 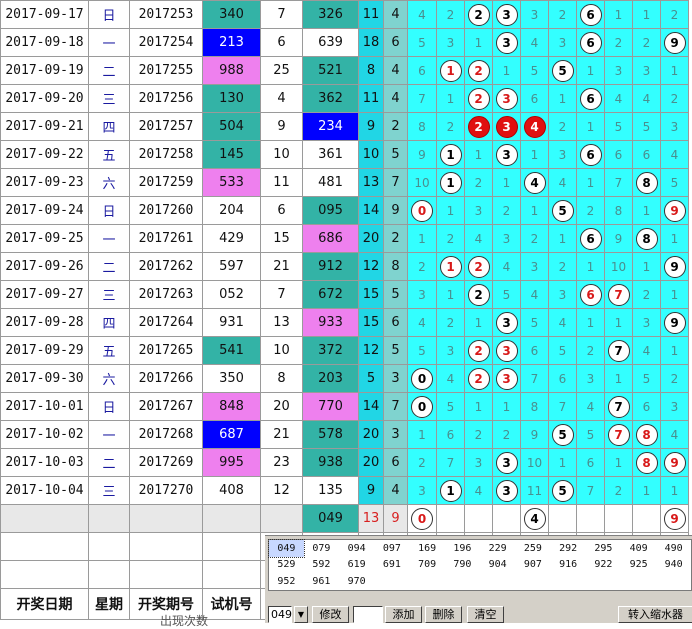 I want to click on number-item: 952, so click(x=286, y=581).